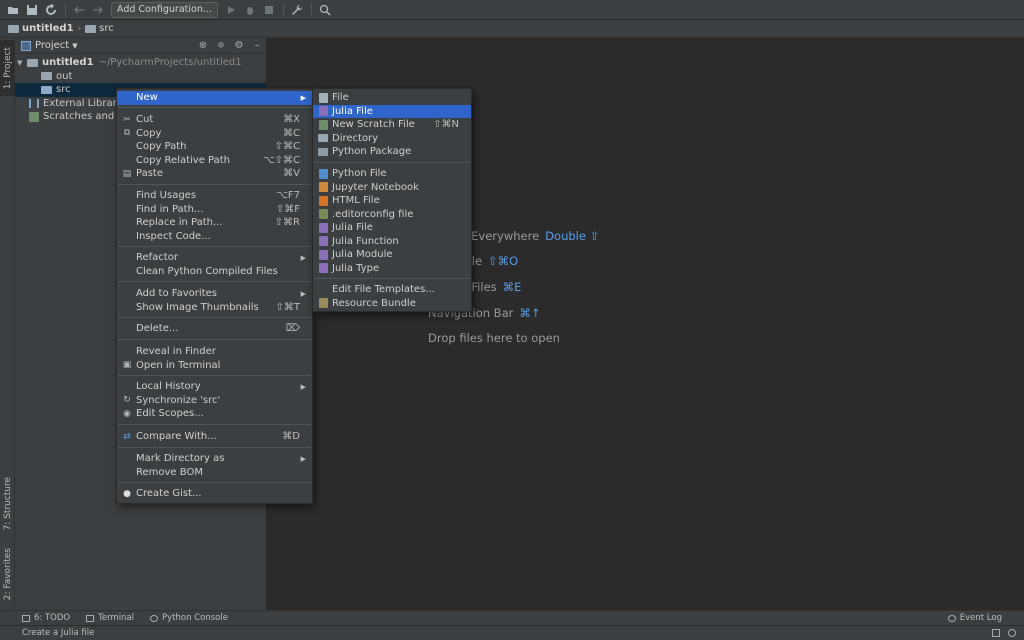 This screenshot has width=1024, height=640. I want to click on menu-item-new: New ▶, so click(214, 98).